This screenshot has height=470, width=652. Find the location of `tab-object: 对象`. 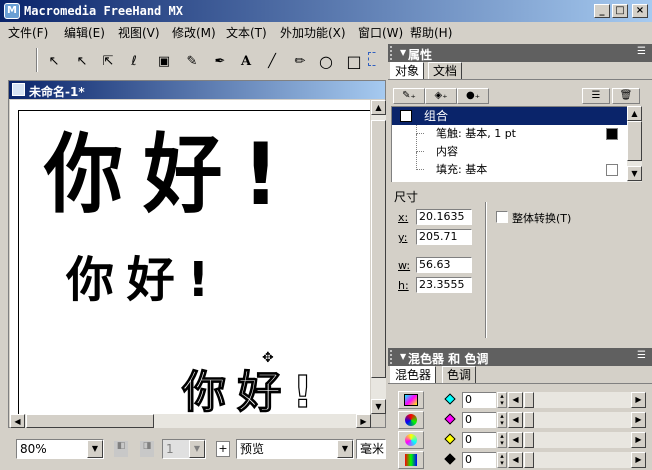

tab-object: 对象 is located at coordinates (407, 70).